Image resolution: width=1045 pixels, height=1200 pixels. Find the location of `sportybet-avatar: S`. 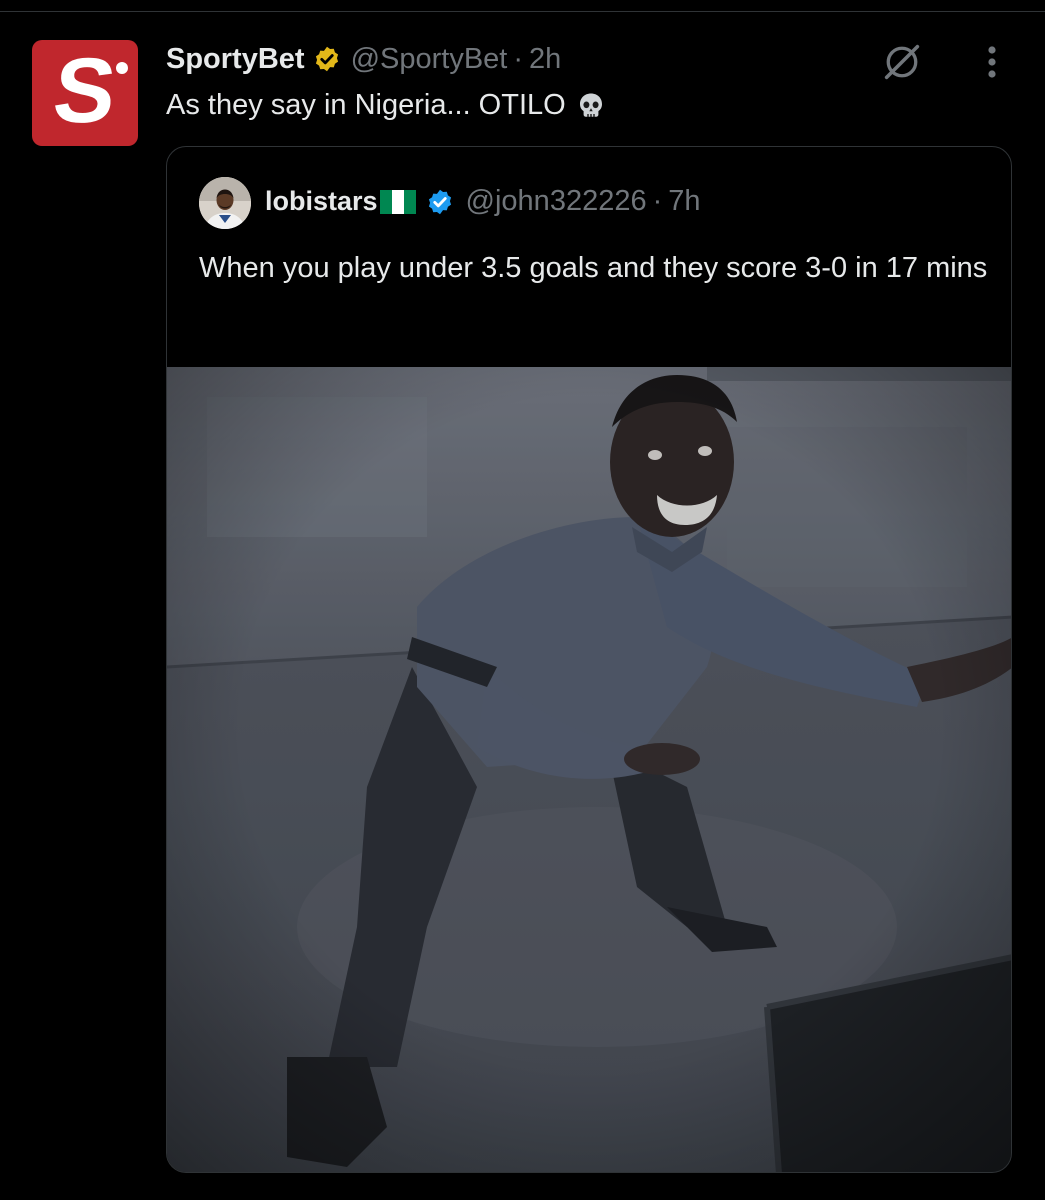

sportybet-avatar: S is located at coordinates (85, 93).